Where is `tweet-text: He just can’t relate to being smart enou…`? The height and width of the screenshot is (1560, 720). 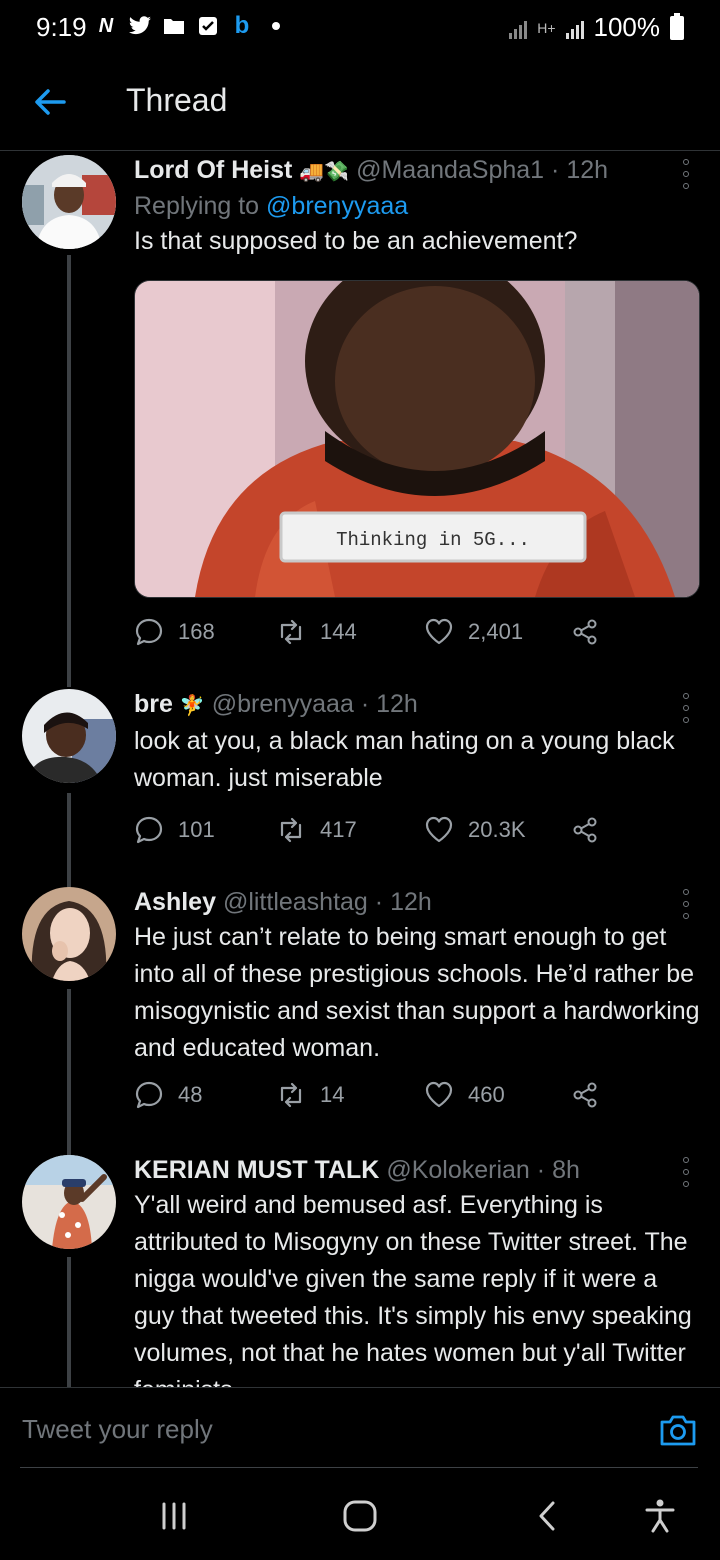 tweet-text: He just can’t relate to being smart enou… is located at coordinates (417, 992).